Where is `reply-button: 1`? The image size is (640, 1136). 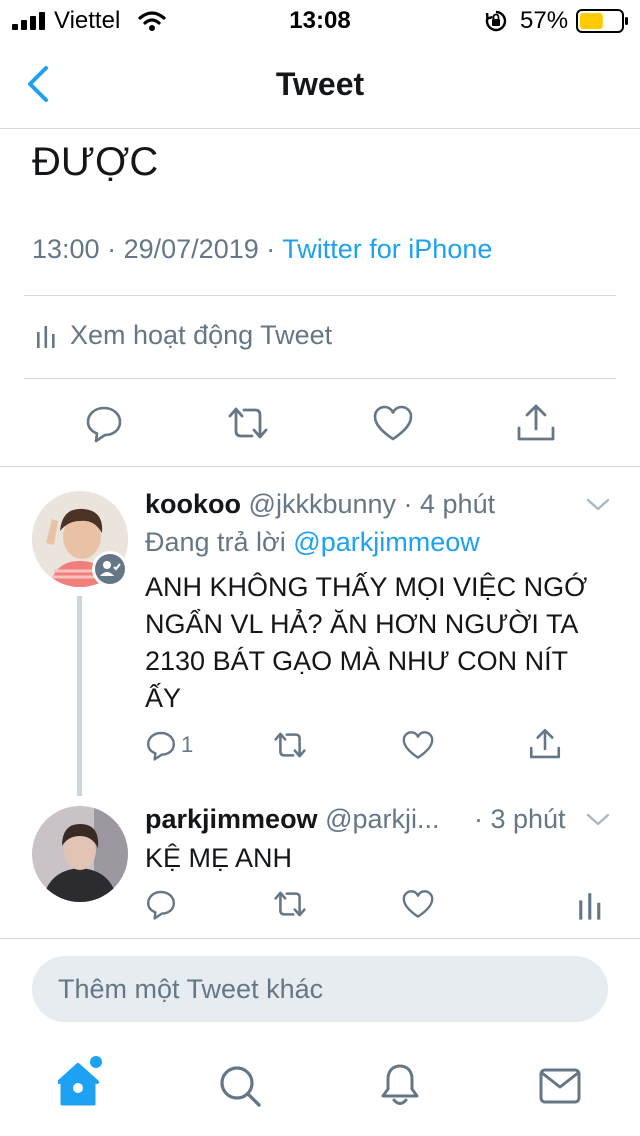 reply-button: 1 is located at coordinates (169, 746).